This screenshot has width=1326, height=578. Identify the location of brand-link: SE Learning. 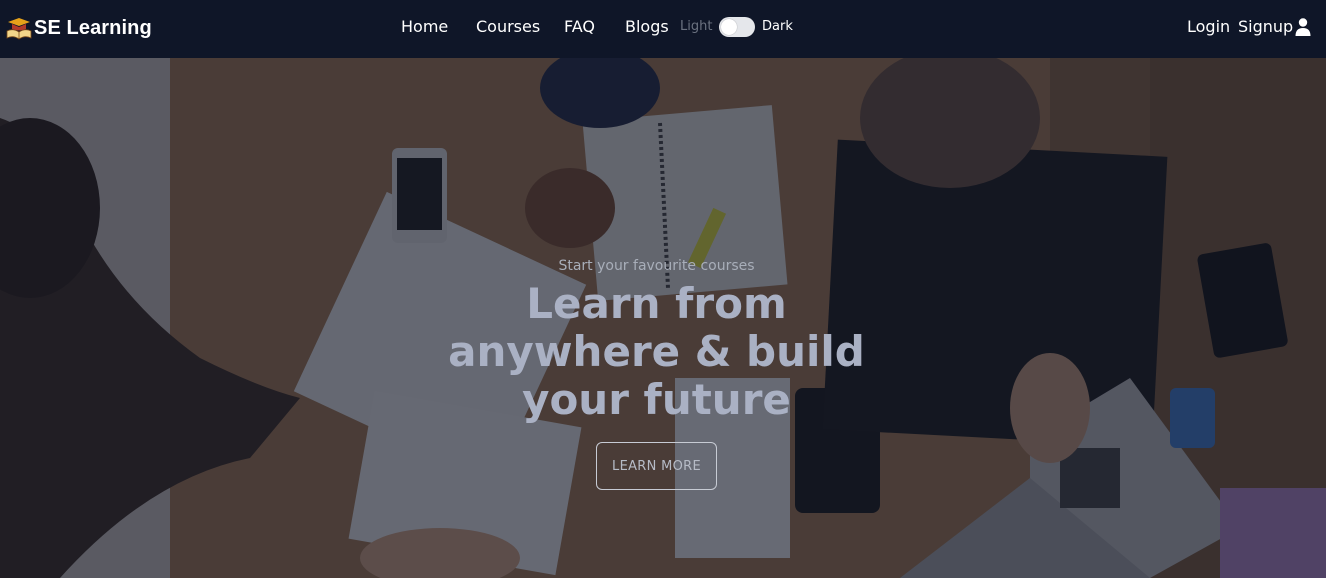
(79, 28).